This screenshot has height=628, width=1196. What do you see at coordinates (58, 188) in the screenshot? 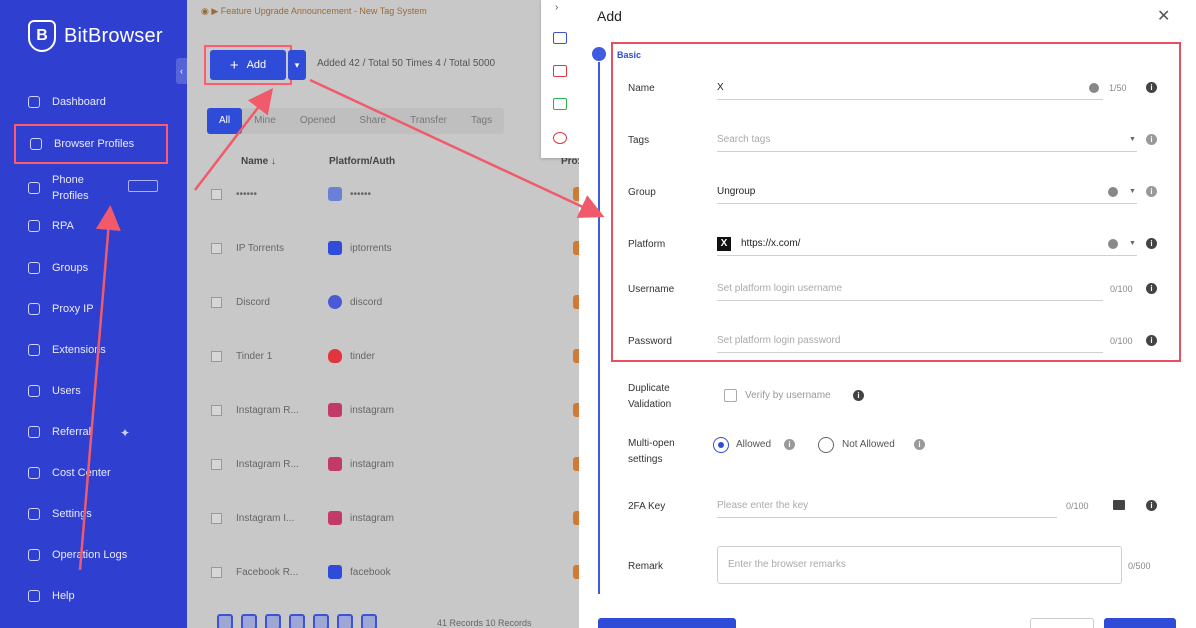
I see `sidebar-item-phone-profiles: Phone Profiles` at bounding box center [58, 188].